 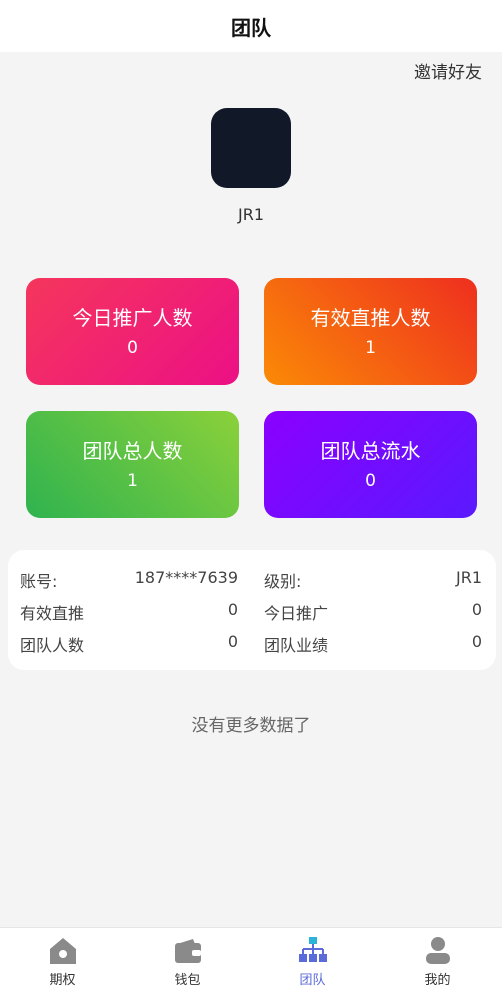 What do you see at coordinates (437, 980) in the screenshot?
I see `tab-label: 我的` at bounding box center [437, 980].